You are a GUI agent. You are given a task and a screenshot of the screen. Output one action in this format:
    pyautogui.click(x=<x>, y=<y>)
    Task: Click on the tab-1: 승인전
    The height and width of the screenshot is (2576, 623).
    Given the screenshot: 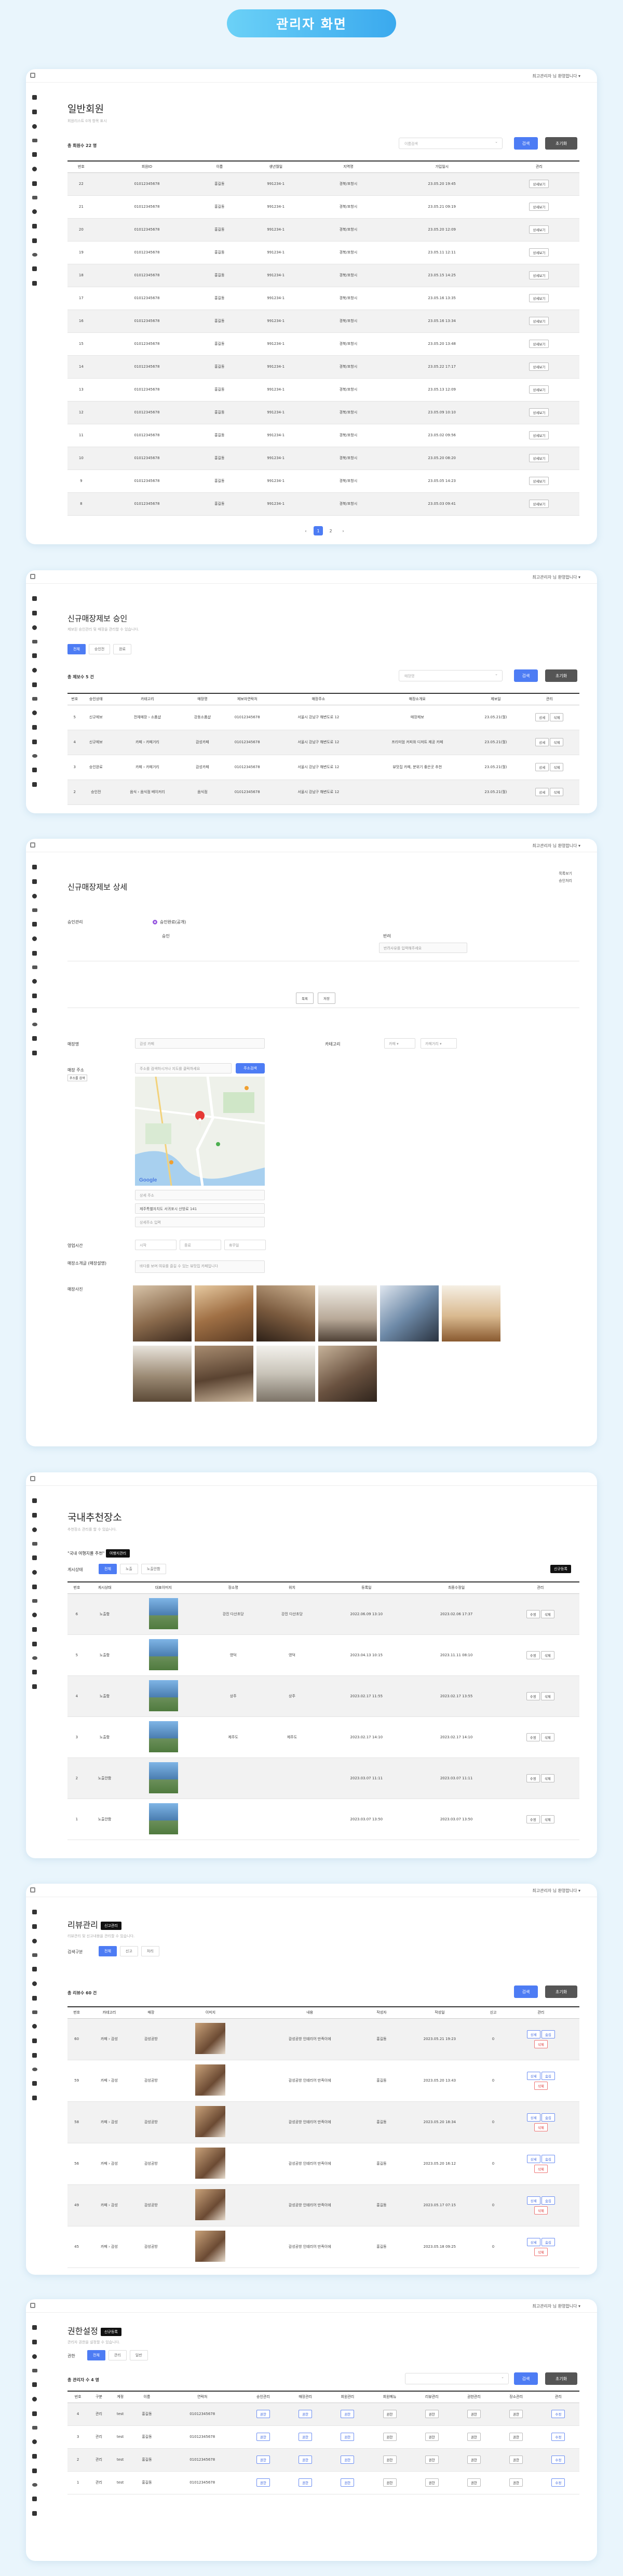 What is the action you would take?
    pyautogui.click(x=99, y=649)
    